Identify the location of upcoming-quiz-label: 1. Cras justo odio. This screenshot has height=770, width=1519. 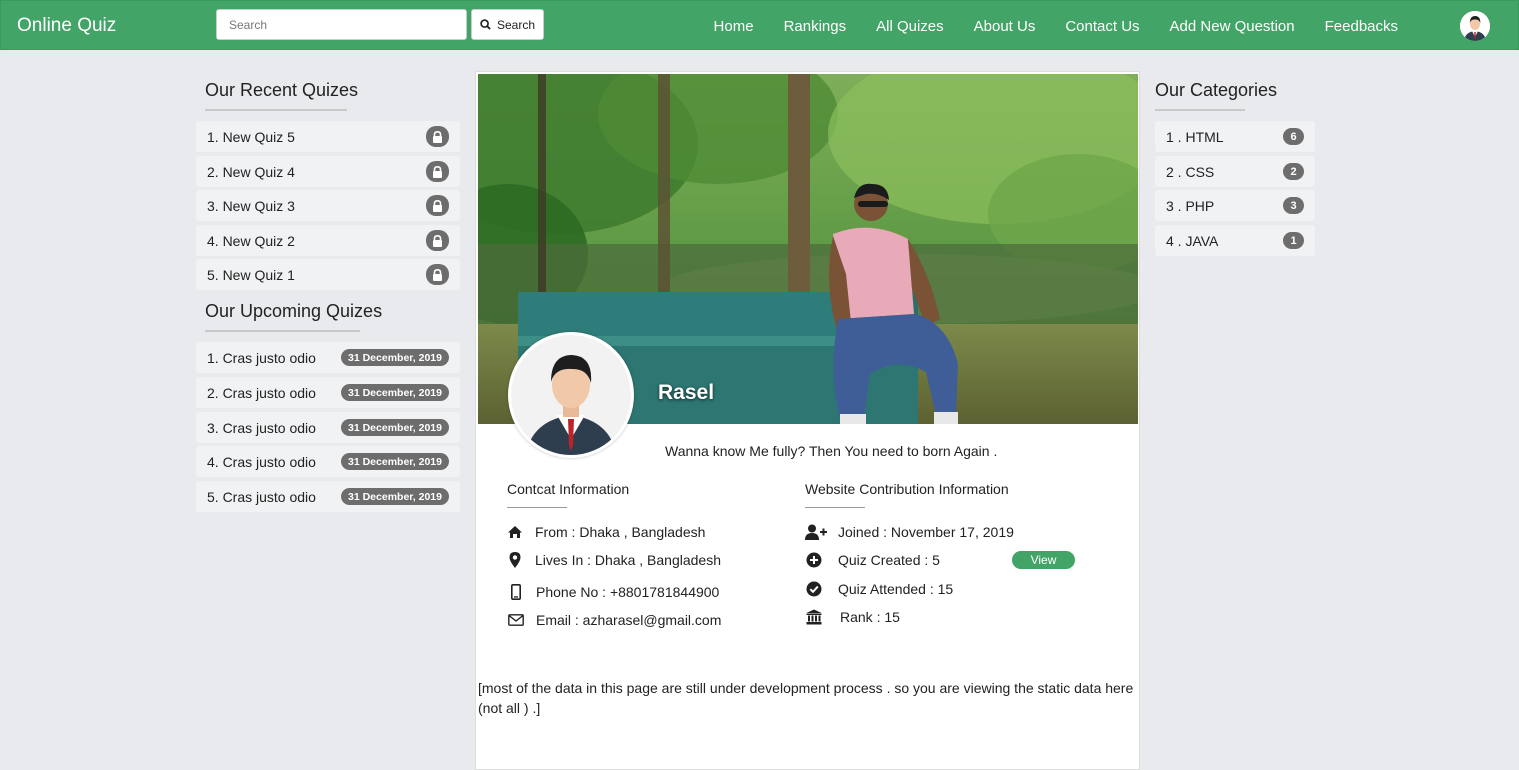
(261, 357).